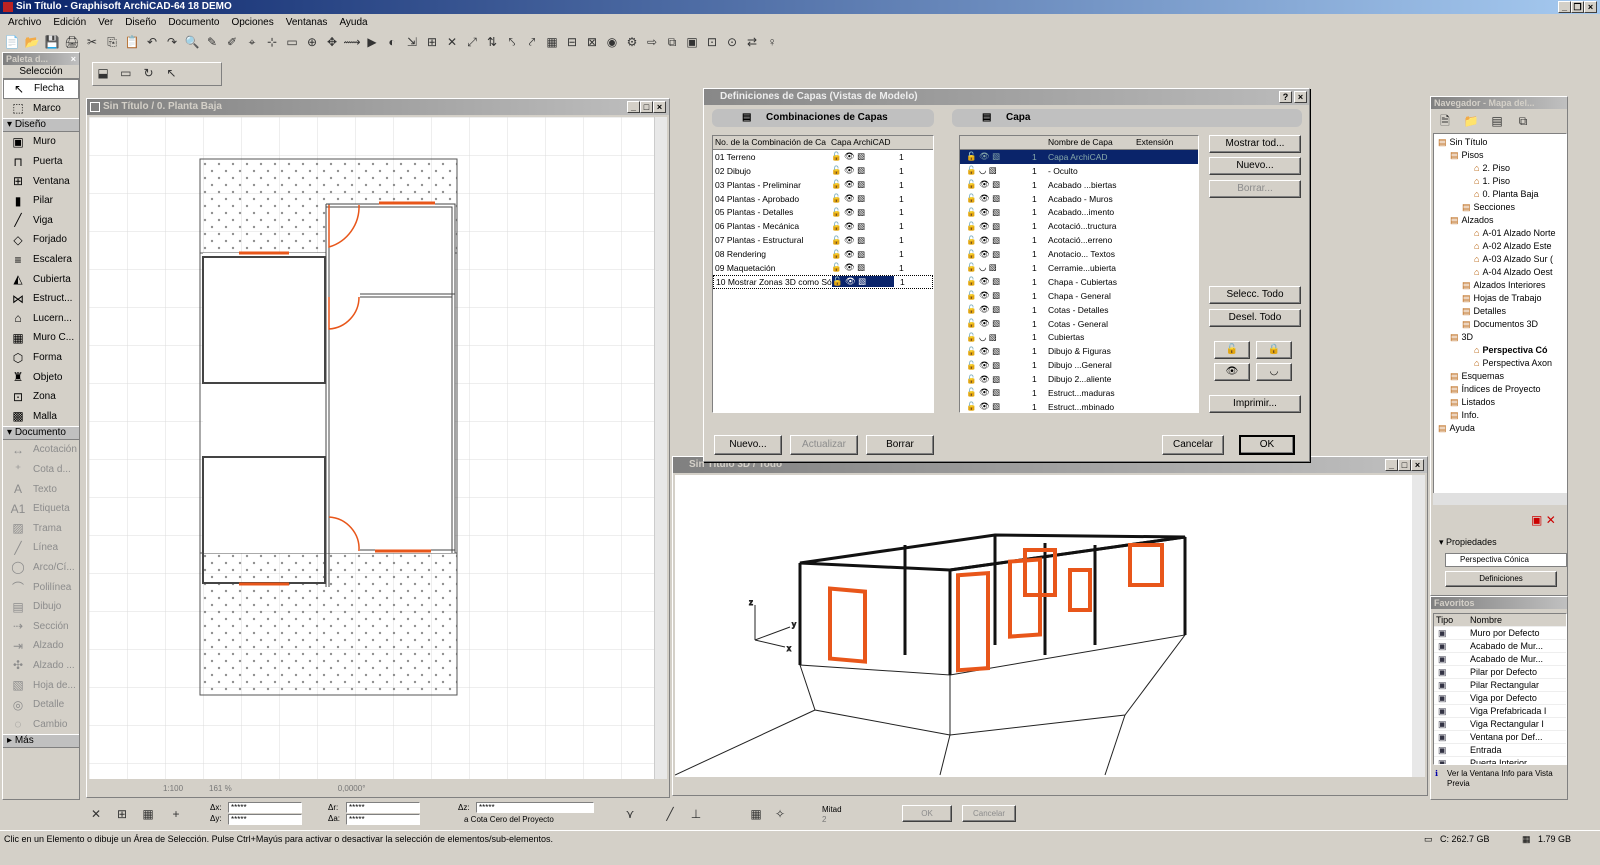 The image size is (1600, 865). What do you see at coordinates (122, 814) in the screenshot?
I see `grid-snap-icon: ⊞` at bounding box center [122, 814].